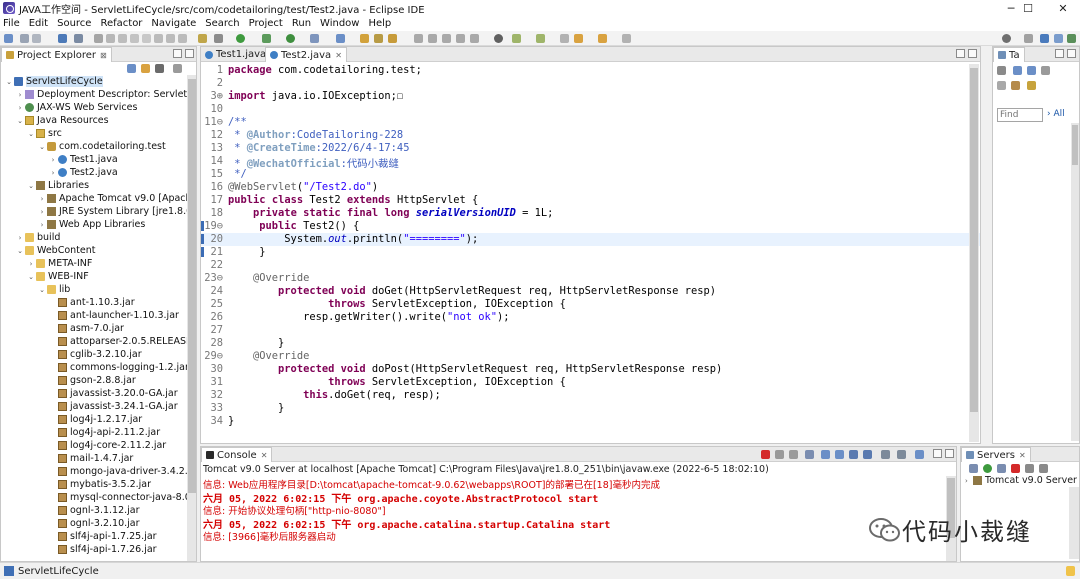  Describe the element at coordinates (626, 38) in the screenshot. I see `forward-menu-icon` at that location.